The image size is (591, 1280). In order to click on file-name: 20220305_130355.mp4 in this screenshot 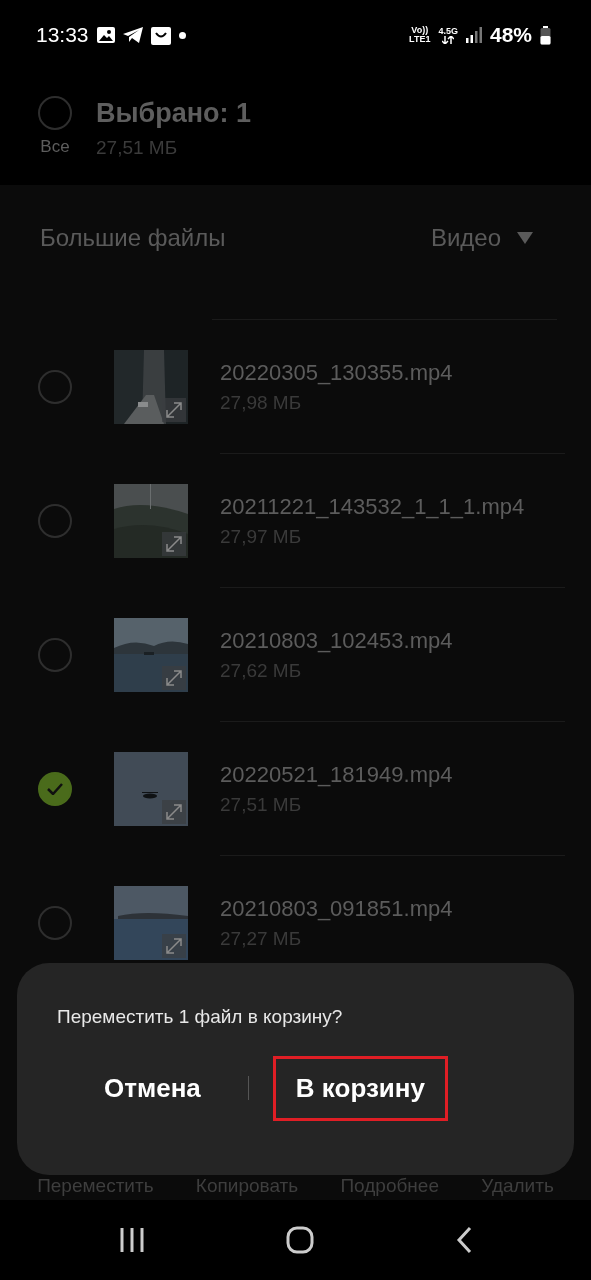, I will do `click(337, 372)`.